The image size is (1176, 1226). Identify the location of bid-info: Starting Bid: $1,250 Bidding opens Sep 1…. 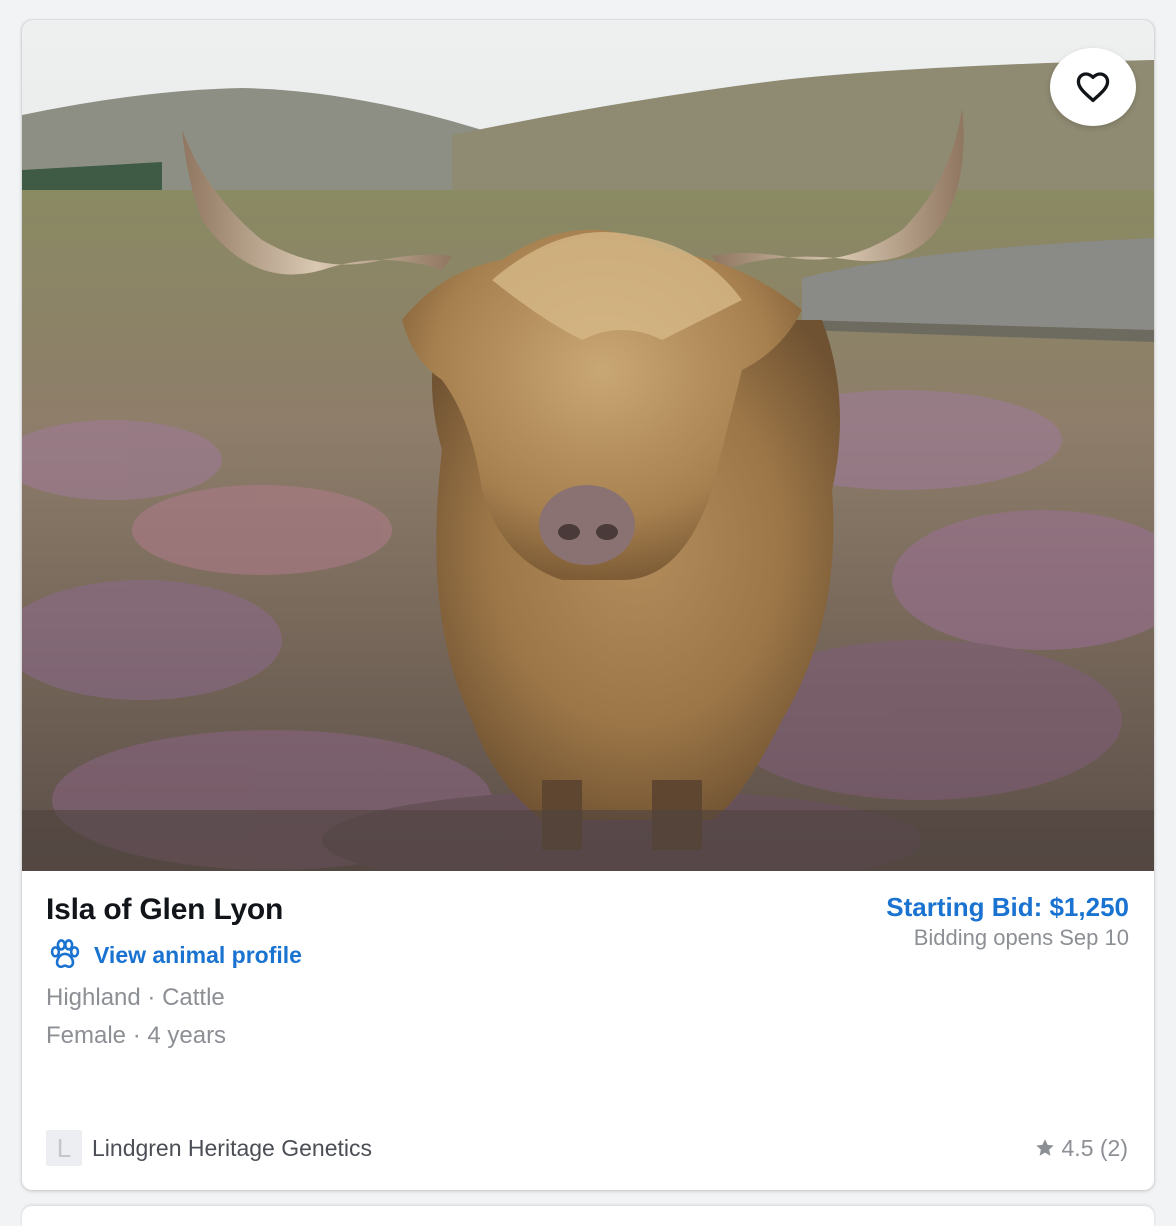
(1007, 921).